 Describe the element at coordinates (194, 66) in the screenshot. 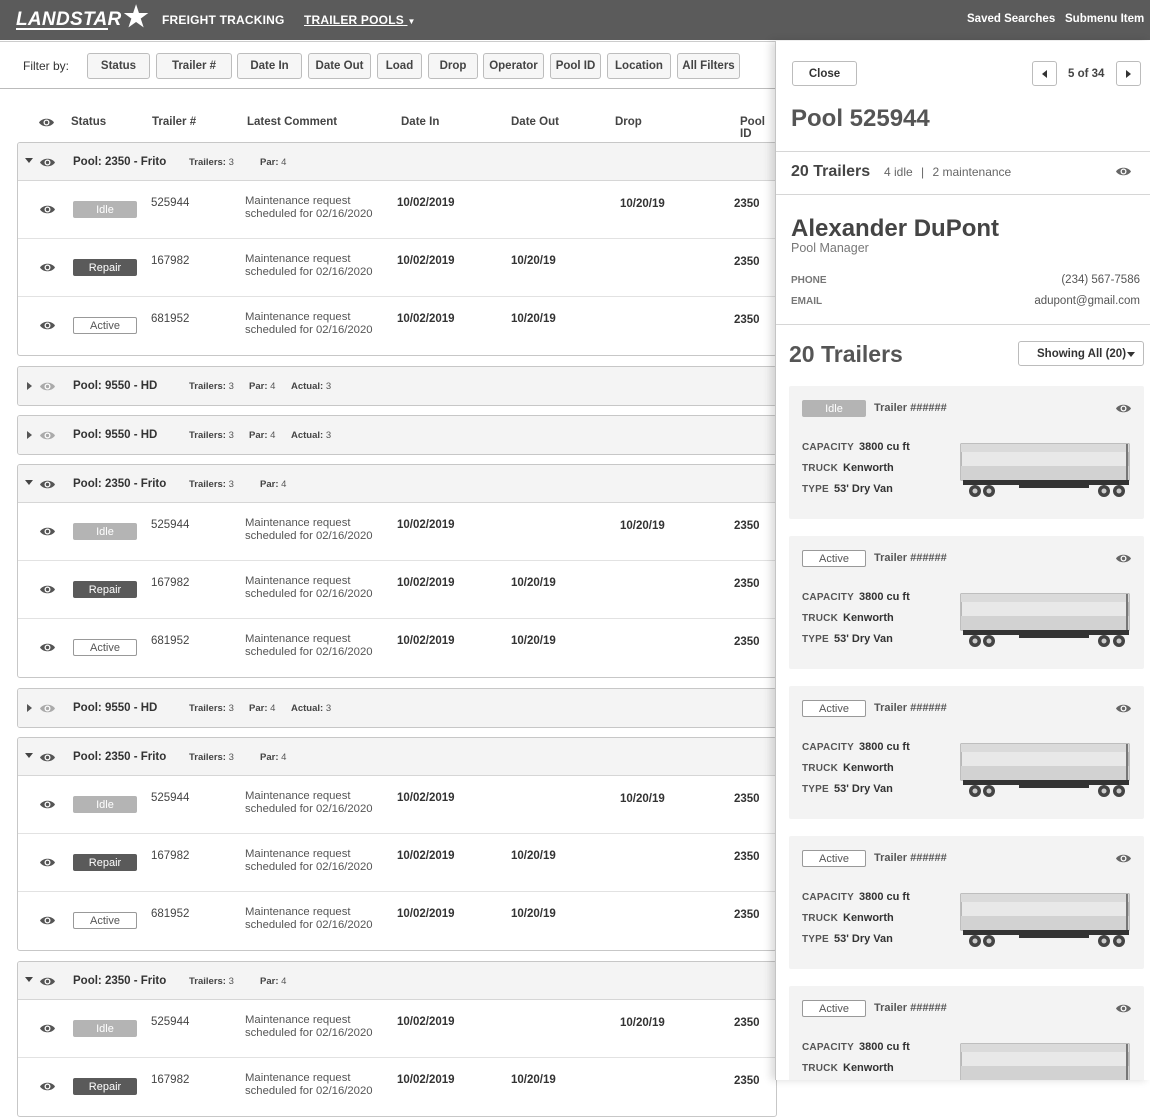

I see `filter-chip-trailer: Trailer #` at that location.